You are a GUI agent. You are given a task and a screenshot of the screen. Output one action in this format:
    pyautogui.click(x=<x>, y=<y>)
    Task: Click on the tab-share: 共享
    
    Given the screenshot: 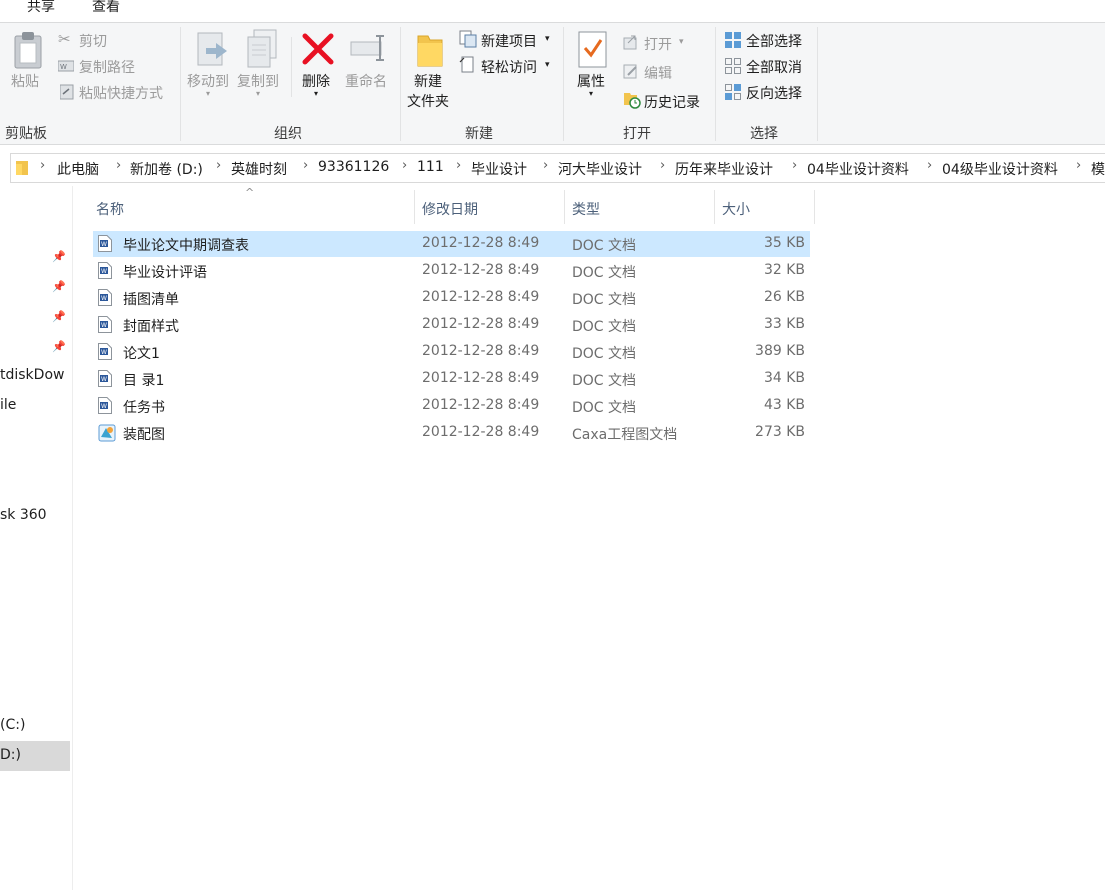 What is the action you would take?
    pyautogui.click(x=41, y=8)
    